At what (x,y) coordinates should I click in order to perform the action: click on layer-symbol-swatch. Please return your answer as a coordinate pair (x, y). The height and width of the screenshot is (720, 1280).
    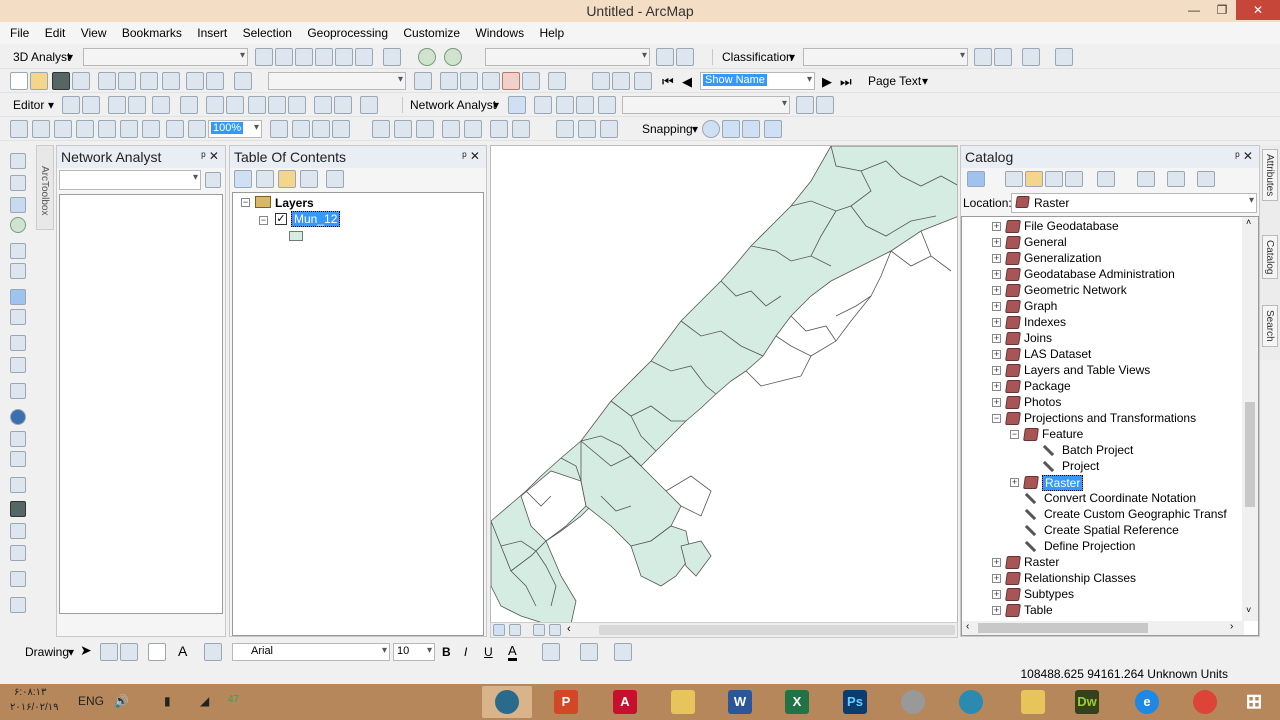
    Looking at the image, I should click on (296, 236).